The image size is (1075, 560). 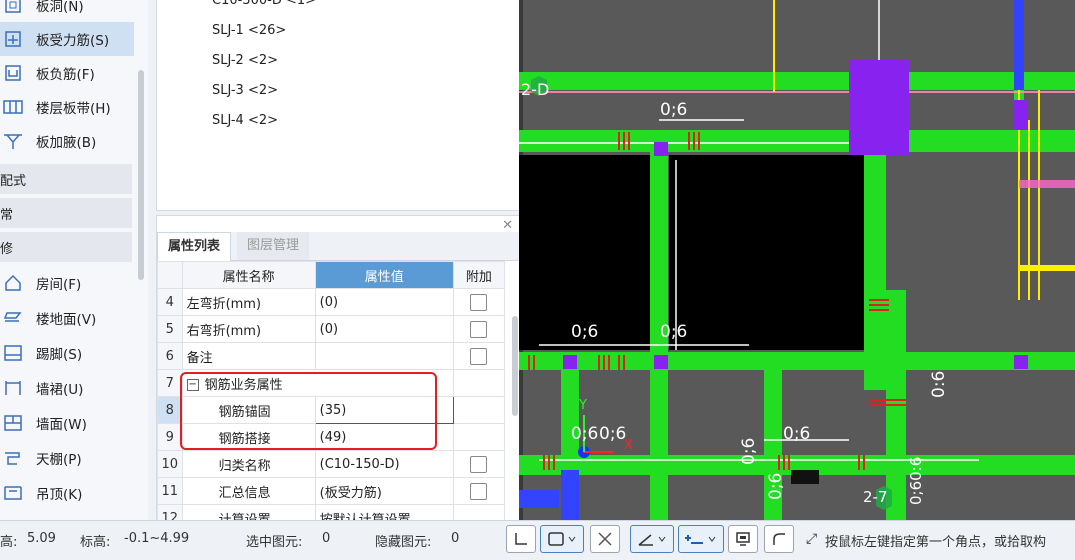 What do you see at coordinates (13, 107) in the screenshot?
I see `slab-strip-icon` at bounding box center [13, 107].